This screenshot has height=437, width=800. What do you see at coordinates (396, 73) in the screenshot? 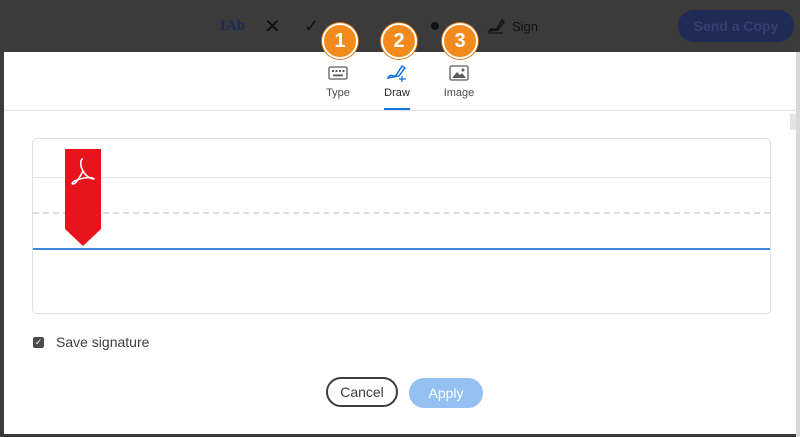
I see `pen-draw-icon` at bounding box center [396, 73].